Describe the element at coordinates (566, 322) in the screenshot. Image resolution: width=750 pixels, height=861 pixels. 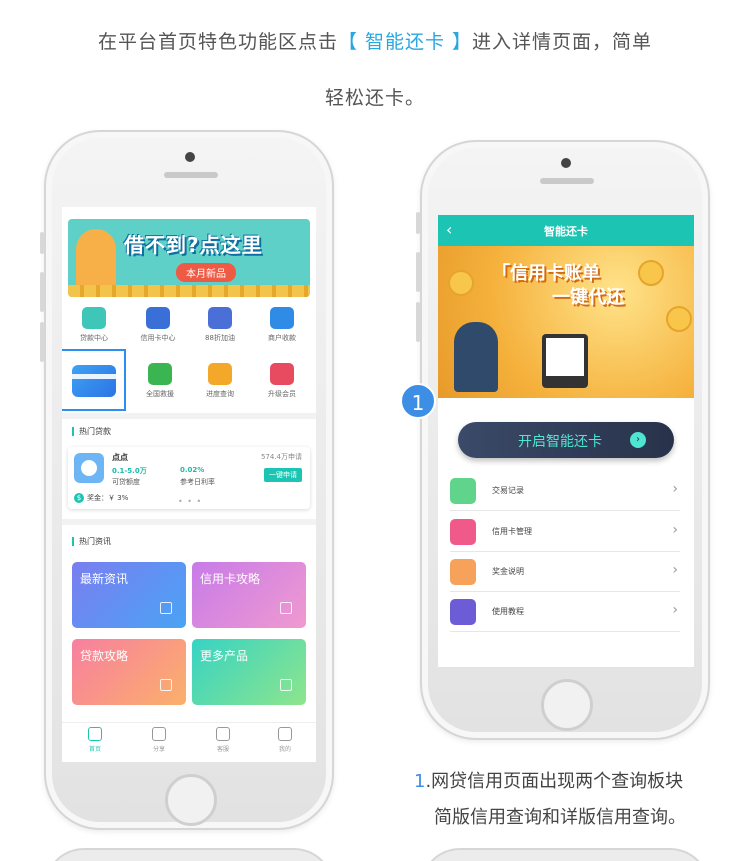
I see `repay-banner: 「信用卡账单 一键代还` at that location.